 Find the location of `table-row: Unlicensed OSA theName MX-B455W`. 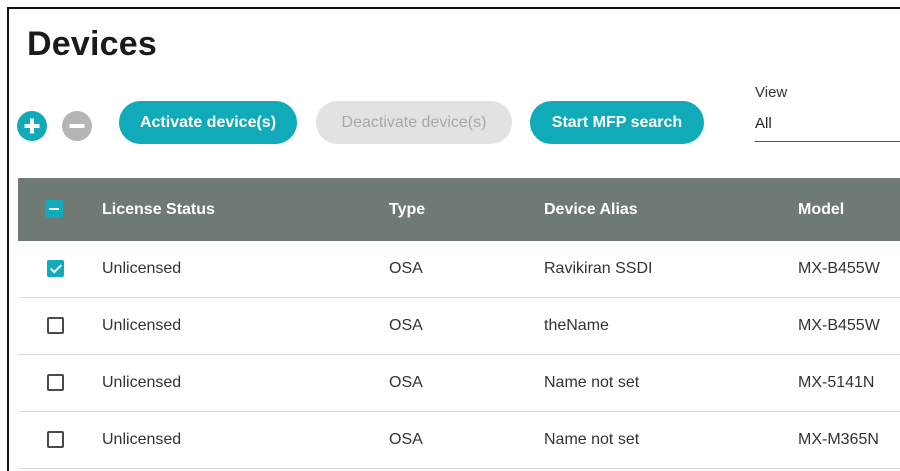

table-row: Unlicensed OSA theName MX-B455W is located at coordinates (459, 326).